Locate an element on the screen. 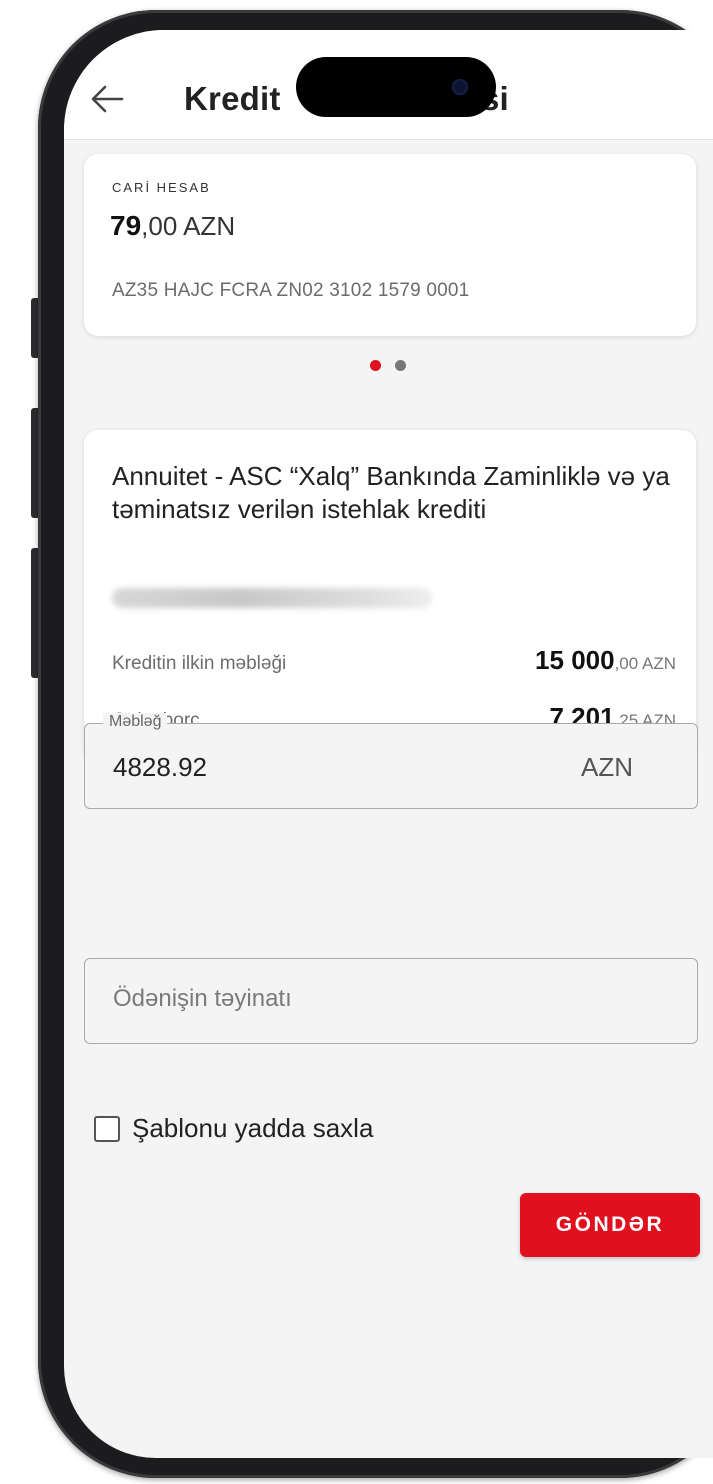 The height and width of the screenshot is (1484, 713). account-balance: 79,00 AZN is located at coordinates (172, 226).